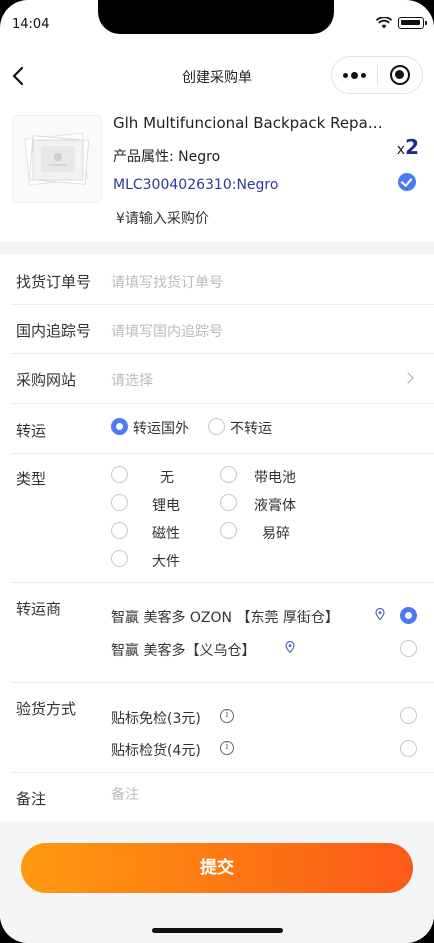  What do you see at coordinates (119, 426) in the screenshot?
I see `transit-option-abroad-radio` at bounding box center [119, 426].